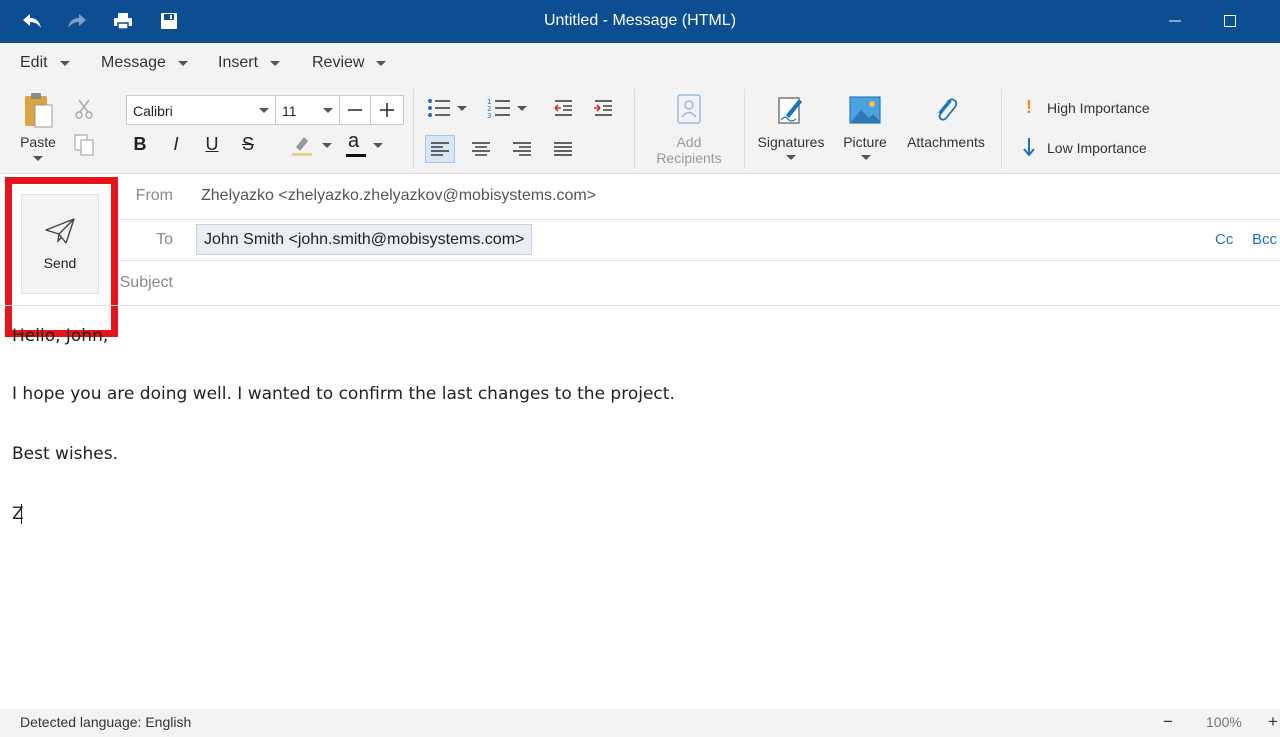  I want to click on scissors-icon, so click(84, 109).